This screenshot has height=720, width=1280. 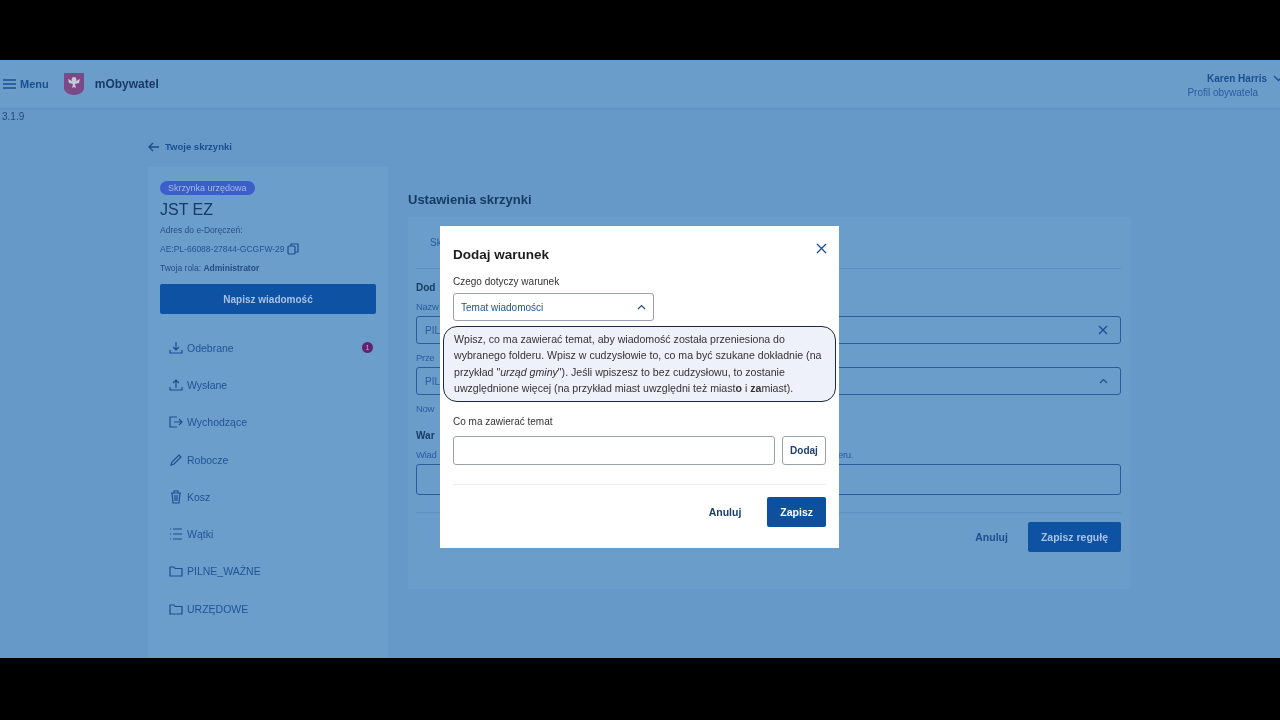 What do you see at coordinates (268, 609) in the screenshot?
I see `folder-item: URZĘDOWE` at bounding box center [268, 609].